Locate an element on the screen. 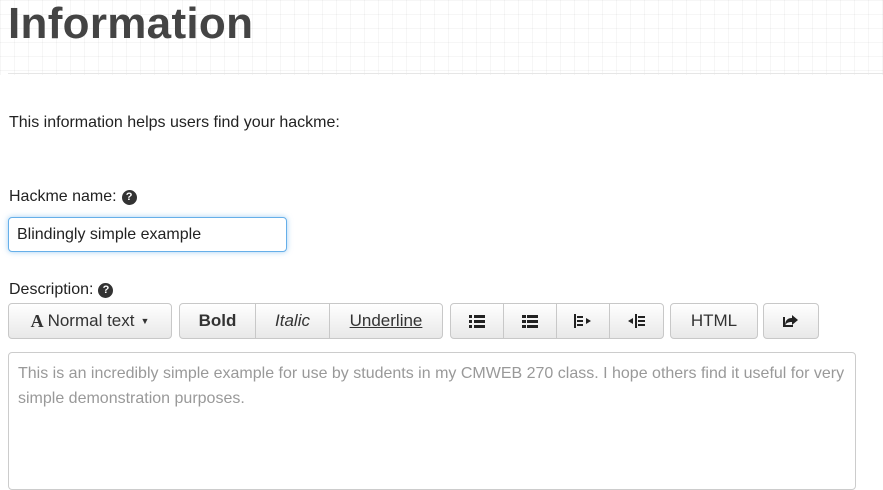 This screenshot has width=883, height=490. italic-button: Italic is located at coordinates (293, 321).